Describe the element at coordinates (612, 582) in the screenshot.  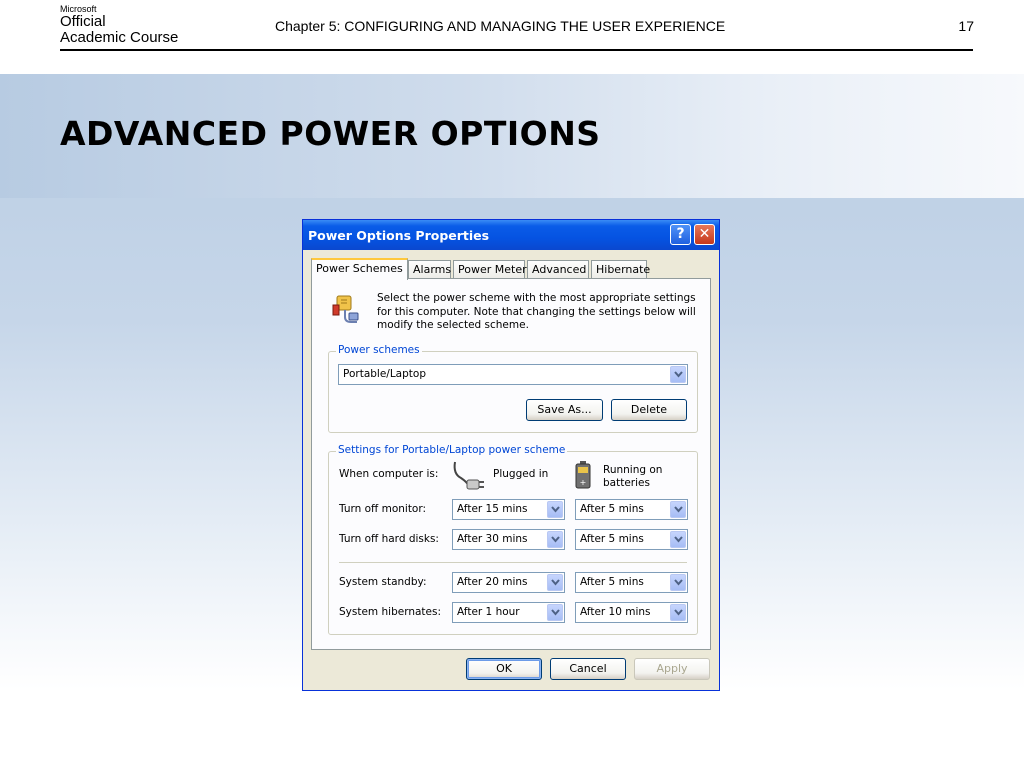
I see `standby-battery-value: After 5 mins` at that location.